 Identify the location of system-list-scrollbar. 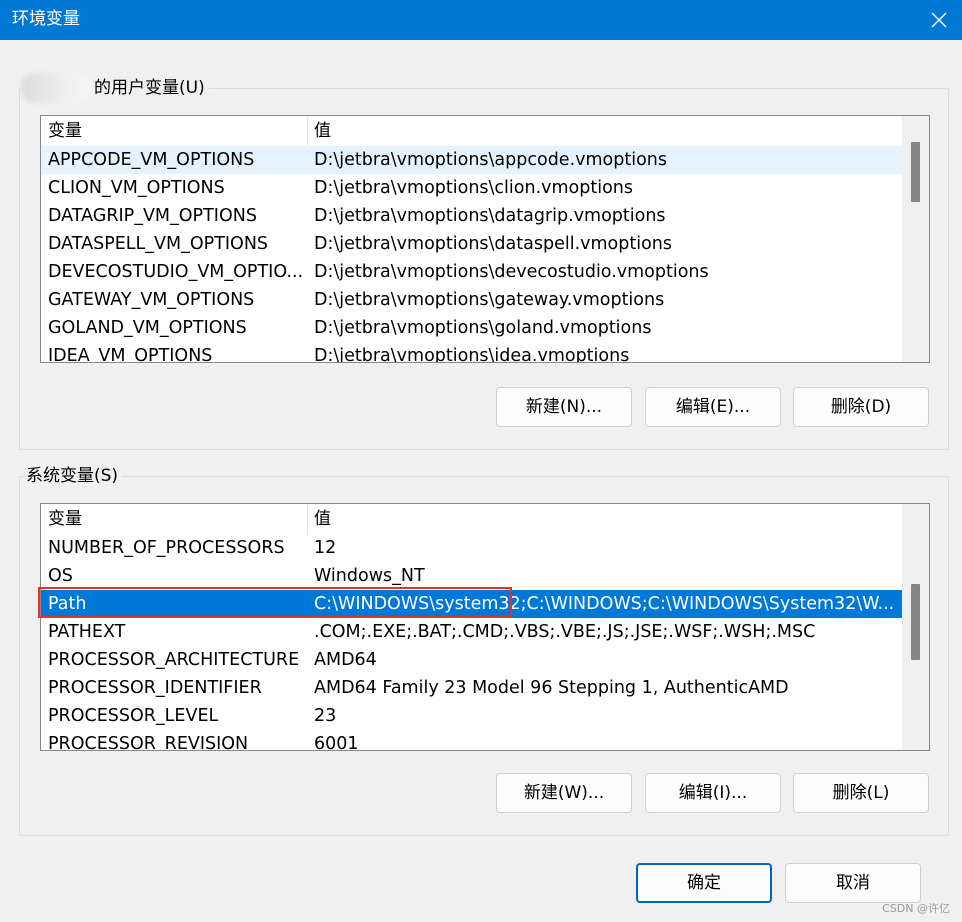
(915, 627).